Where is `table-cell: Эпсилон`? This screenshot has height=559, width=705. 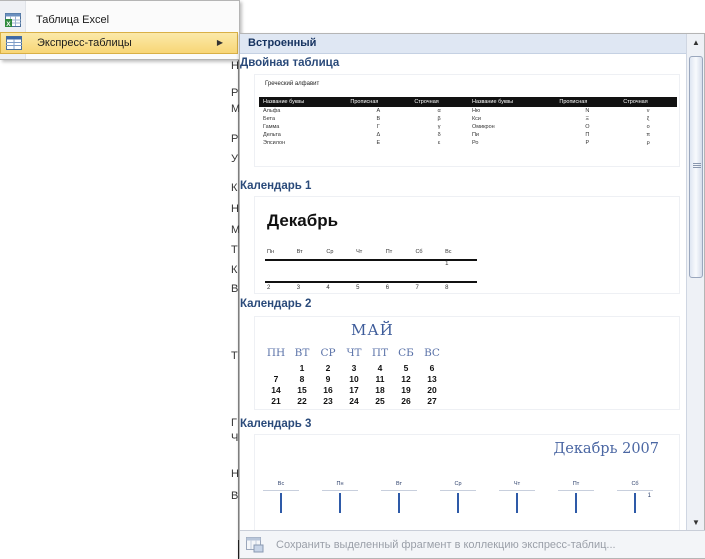 table-cell: Эпсилон is located at coordinates (274, 143).